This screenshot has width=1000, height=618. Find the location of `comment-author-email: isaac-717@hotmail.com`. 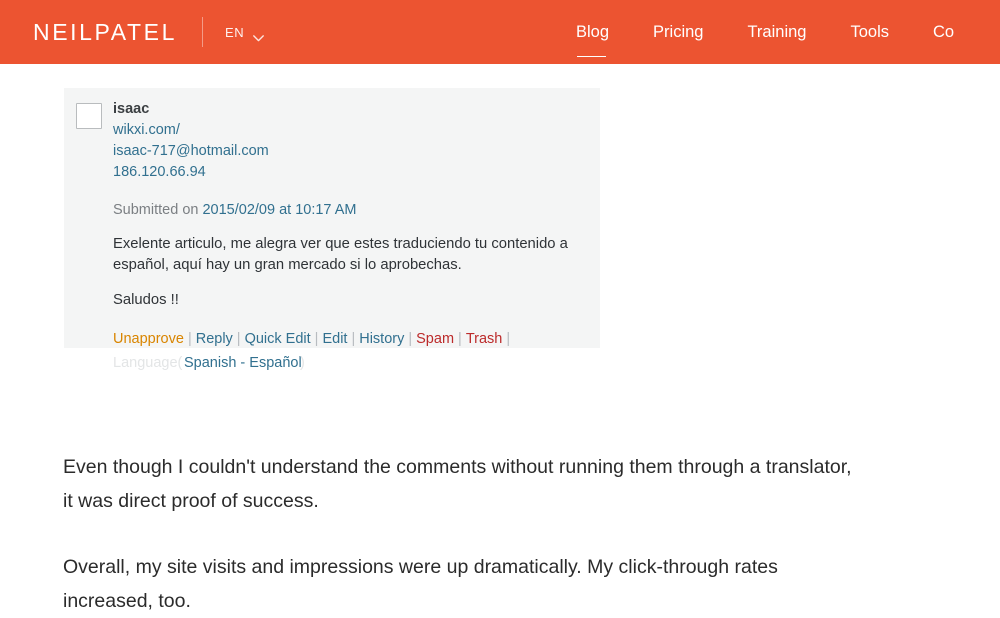

comment-author-email: isaac-717@hotmail.com is located at coordinates (349, 151).